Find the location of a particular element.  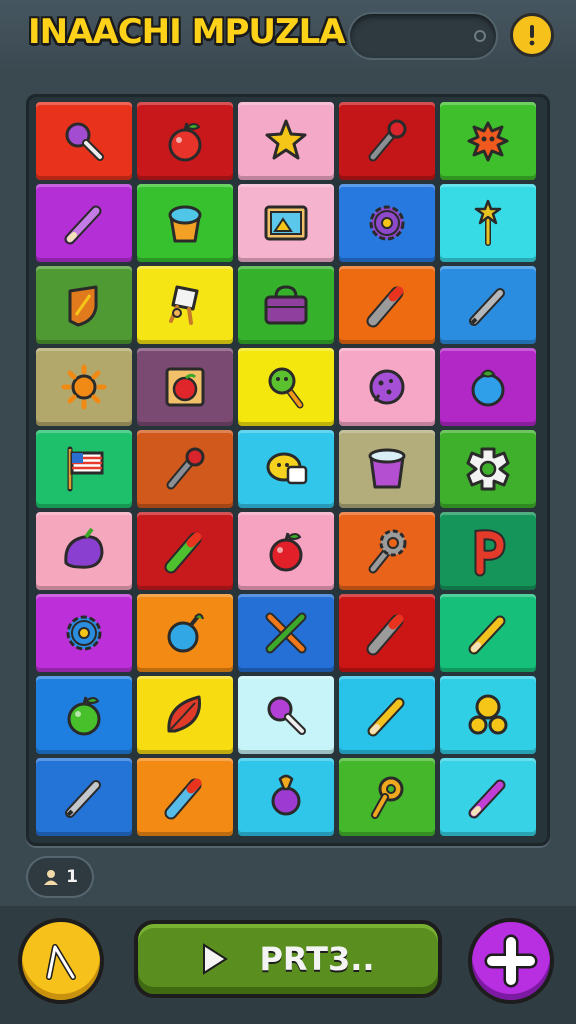

tile-gear-blue is located at coordinates (84, 633).